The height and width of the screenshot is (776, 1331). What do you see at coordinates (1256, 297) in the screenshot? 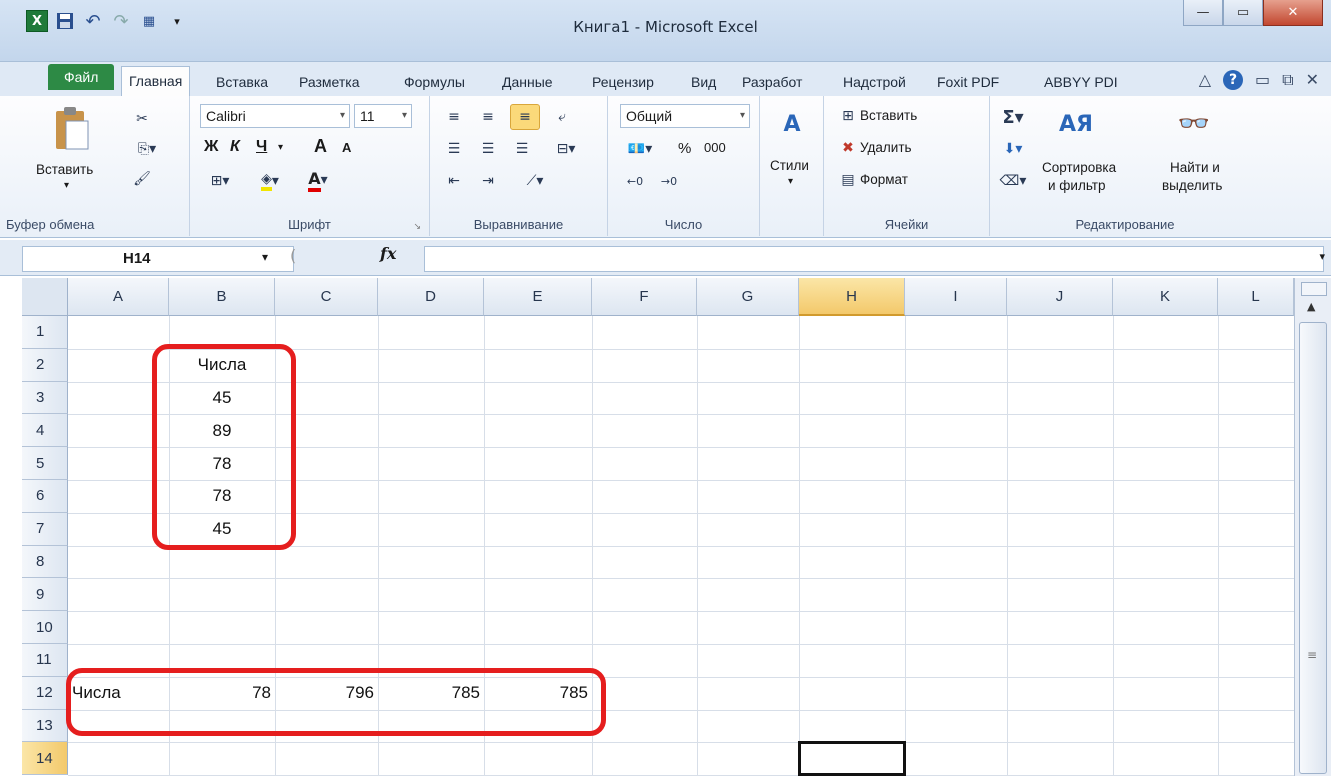
I see `column-header-l: L` at bounding box center [1256, 297].